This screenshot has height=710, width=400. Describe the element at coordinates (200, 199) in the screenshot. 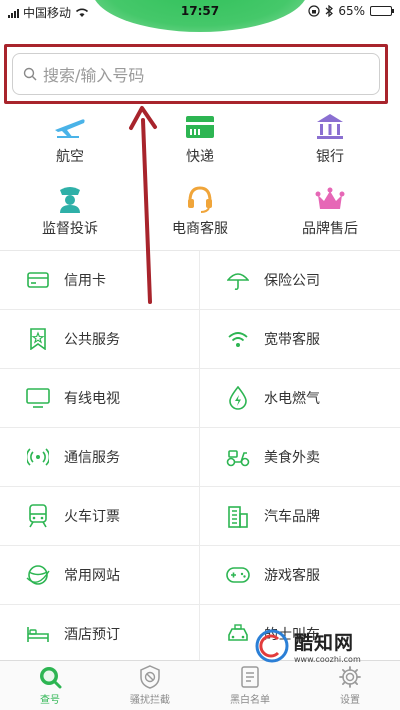

I see `headset-icon` at that location.